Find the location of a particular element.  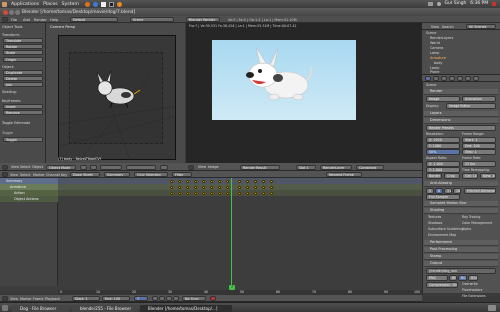

border-toggle: Border is located at coordinates (434, 176).